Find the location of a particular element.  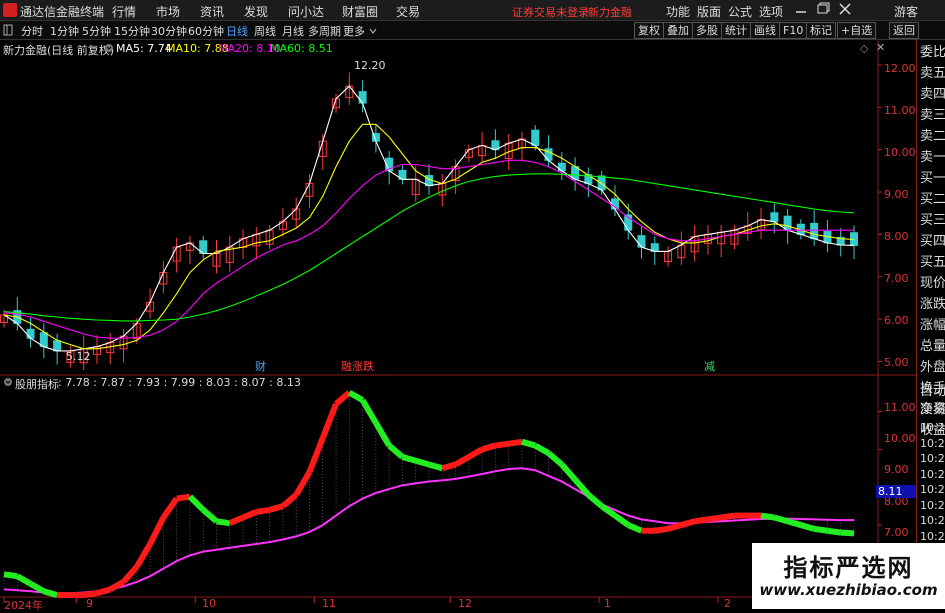

menu-wenxiaoda: 问小达 is located at coordinates (306, 11).